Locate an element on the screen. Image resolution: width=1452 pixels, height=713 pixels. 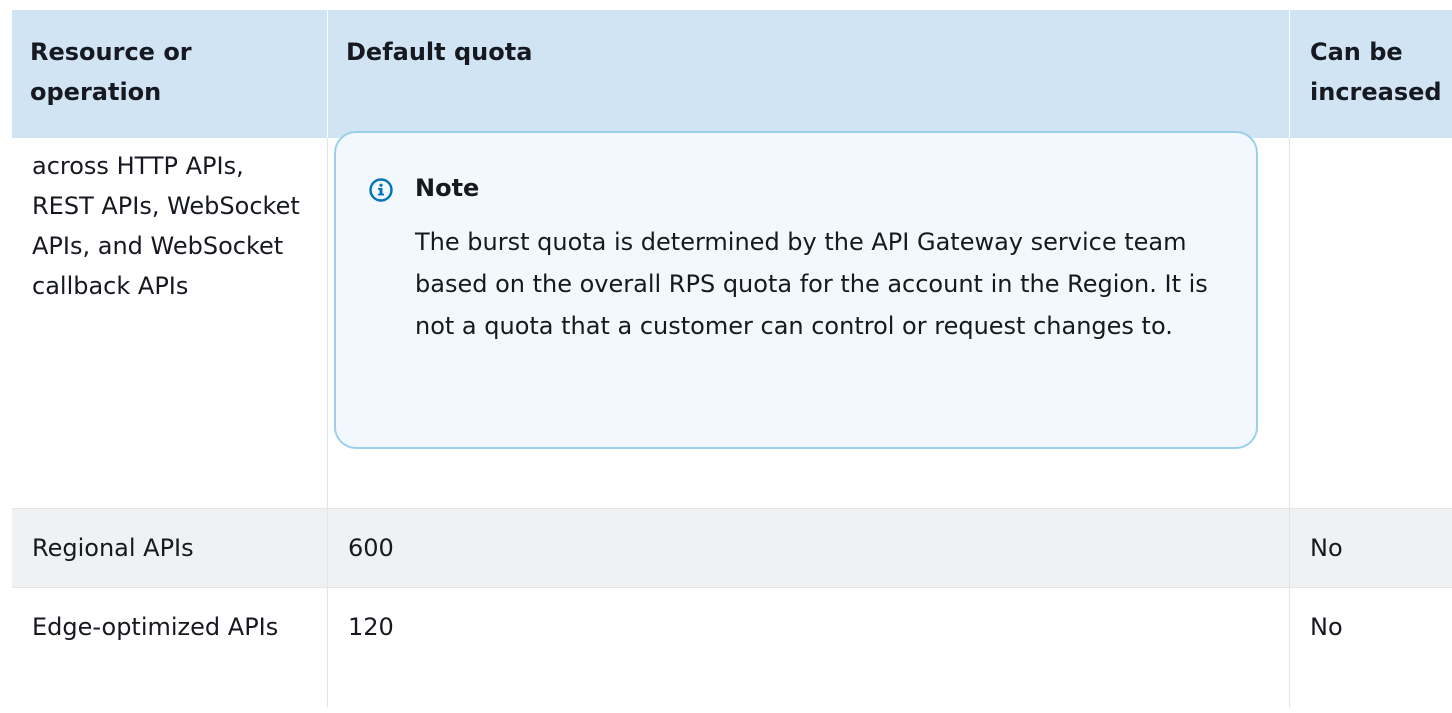
table-row: Regional APIs 600 No is located at coordinates (732, 548).